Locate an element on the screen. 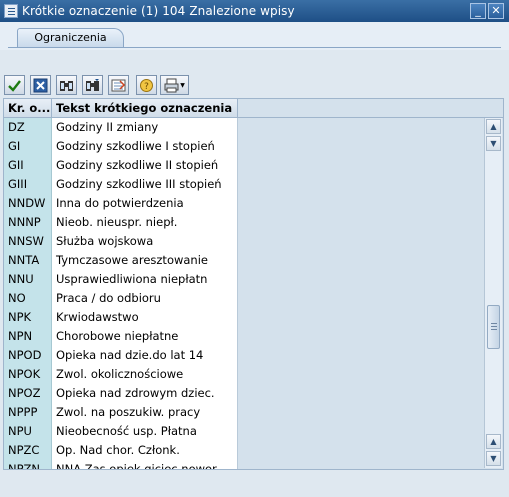  cell-text: Usprawiedliwiona niepłatn is located at coordinates (145, 279).